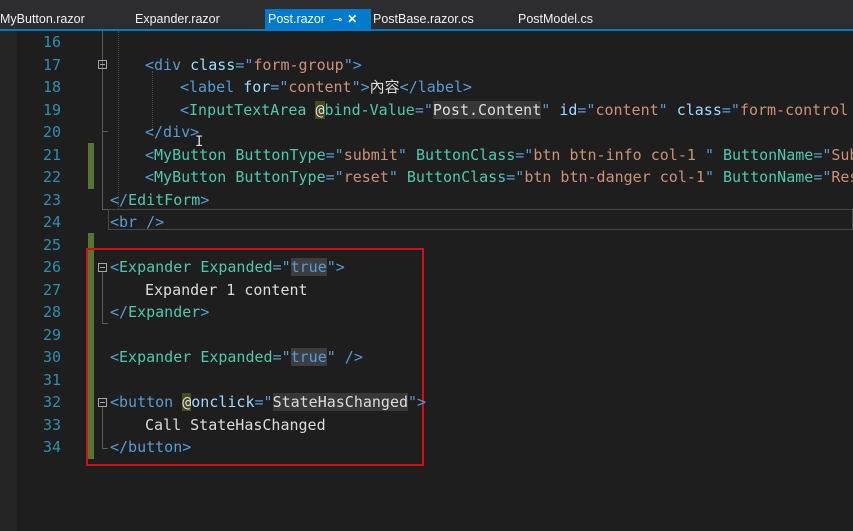  Describe the element at coordinates (51, 154) in the screenshot. I see `line-number: 21` at that location.